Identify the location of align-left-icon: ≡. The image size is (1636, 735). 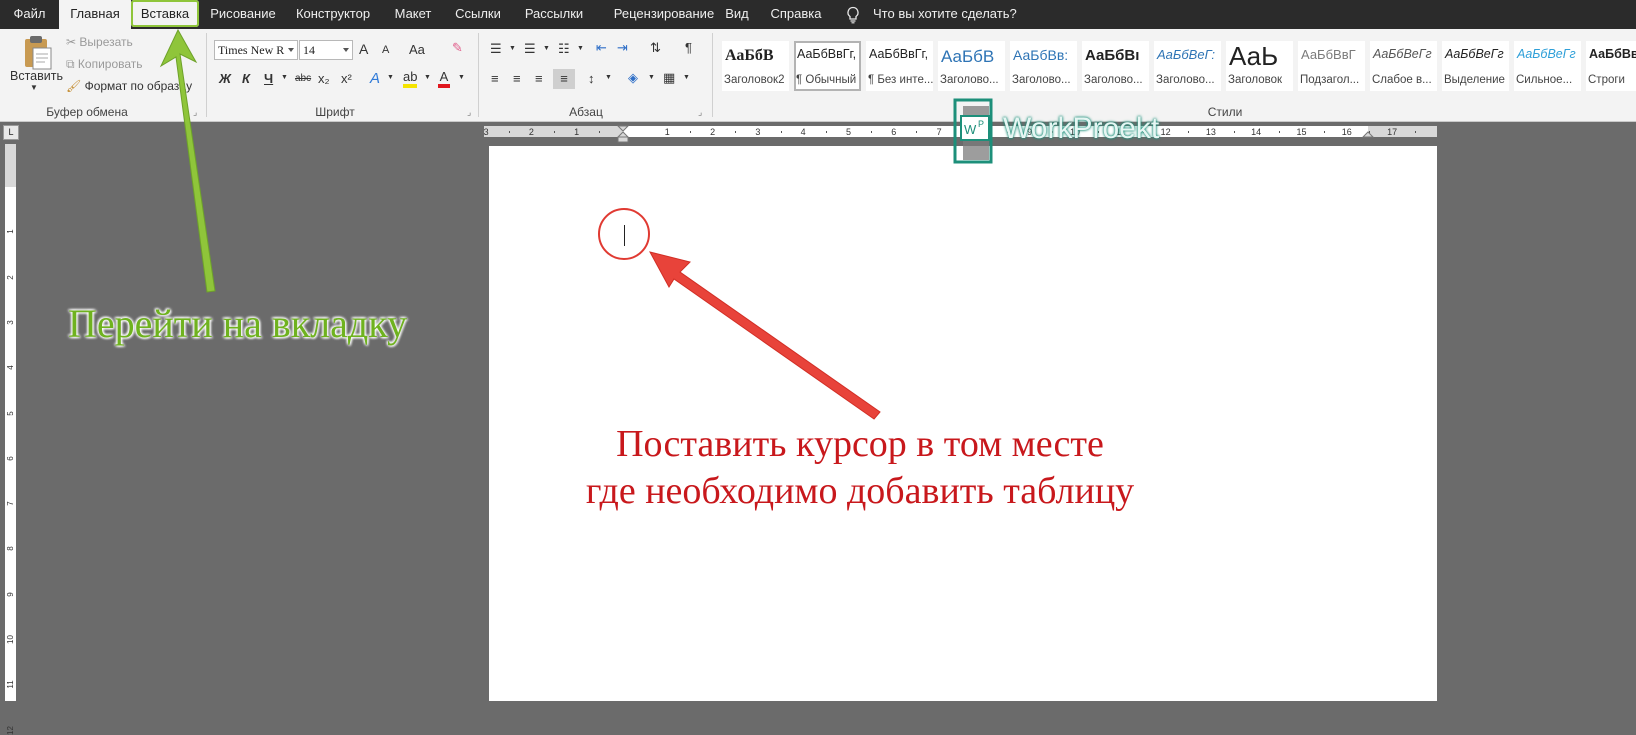
(495, 78).